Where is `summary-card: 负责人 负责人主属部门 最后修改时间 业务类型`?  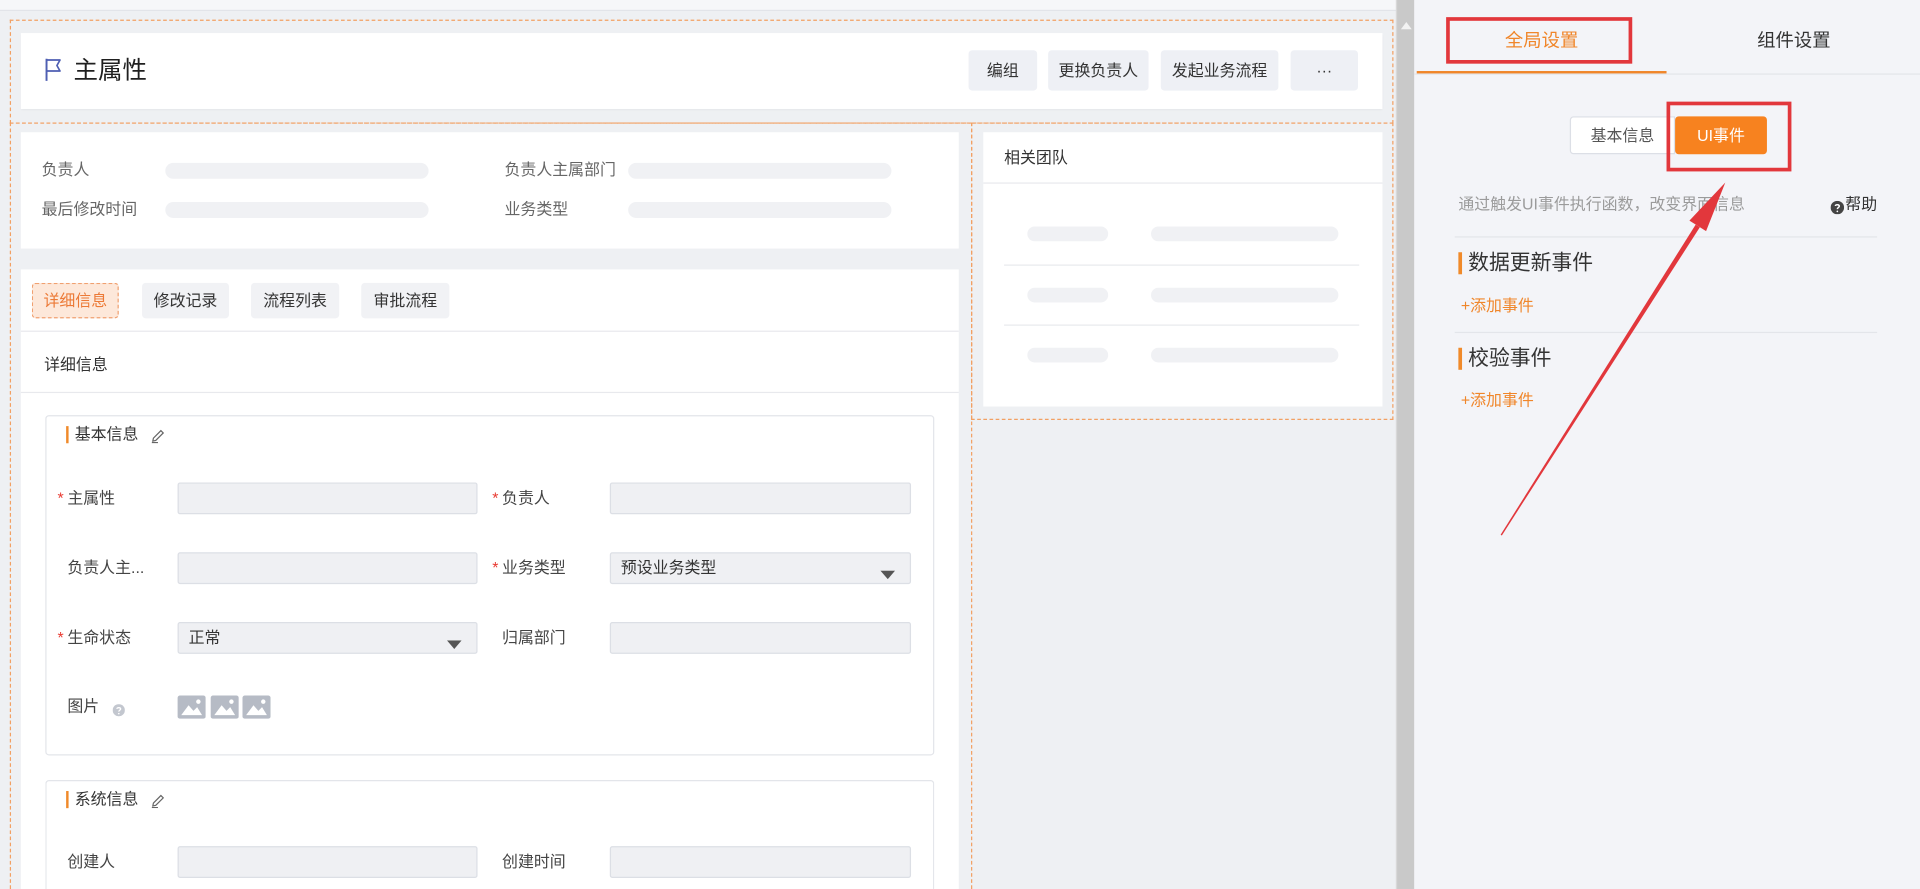 summary-card: 负责人 负责人主属部门 最后修改时间 业务类型 is located at coordinates (489, 190).